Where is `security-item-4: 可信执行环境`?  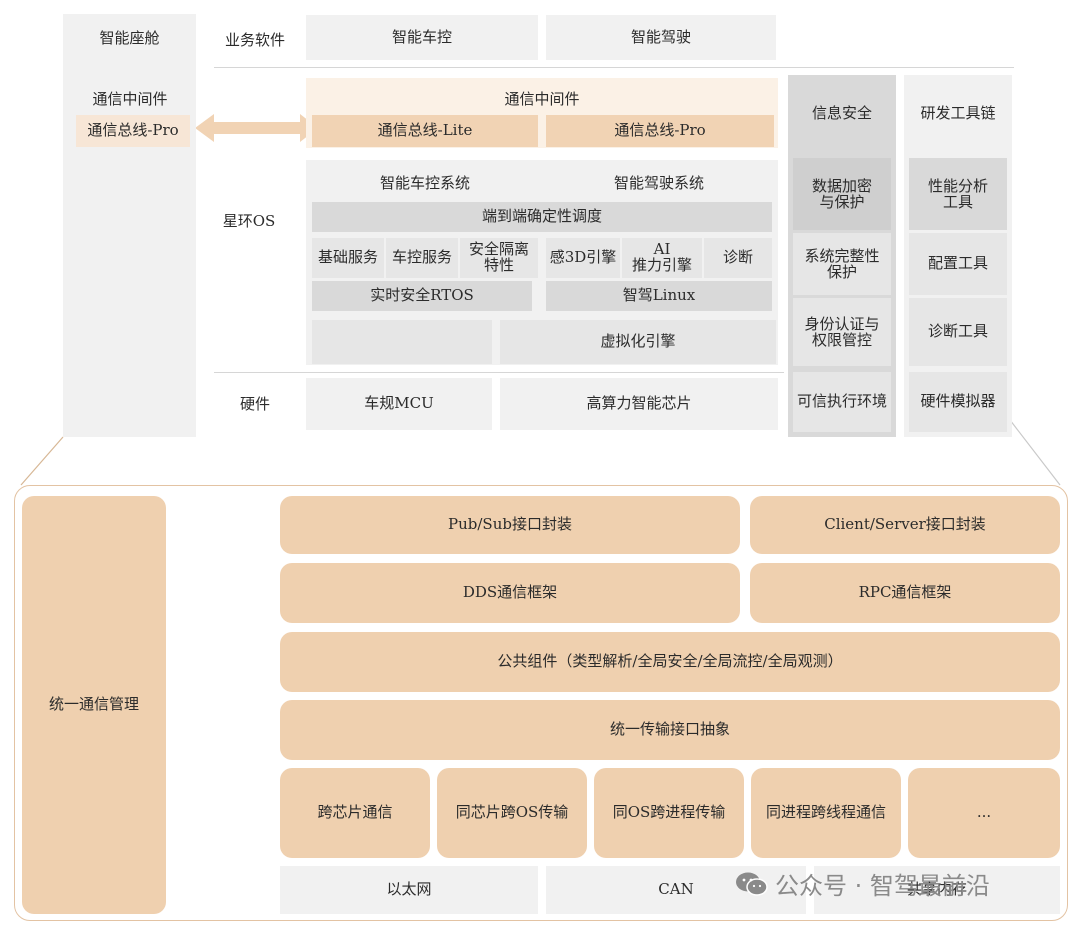
security-item-4: 可信执行环境 is located at coordinates (842, 402).